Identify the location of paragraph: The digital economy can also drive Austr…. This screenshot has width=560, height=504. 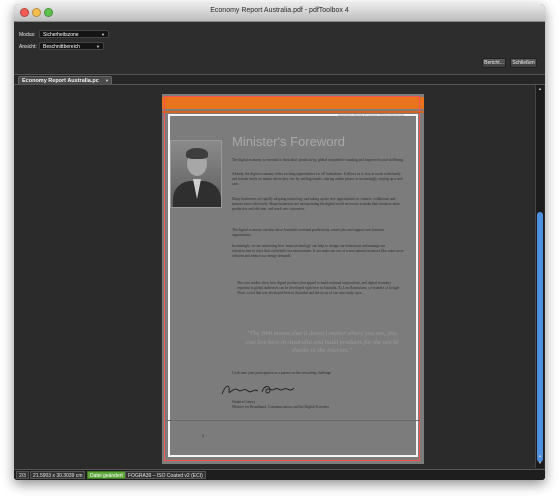
(308, 233).